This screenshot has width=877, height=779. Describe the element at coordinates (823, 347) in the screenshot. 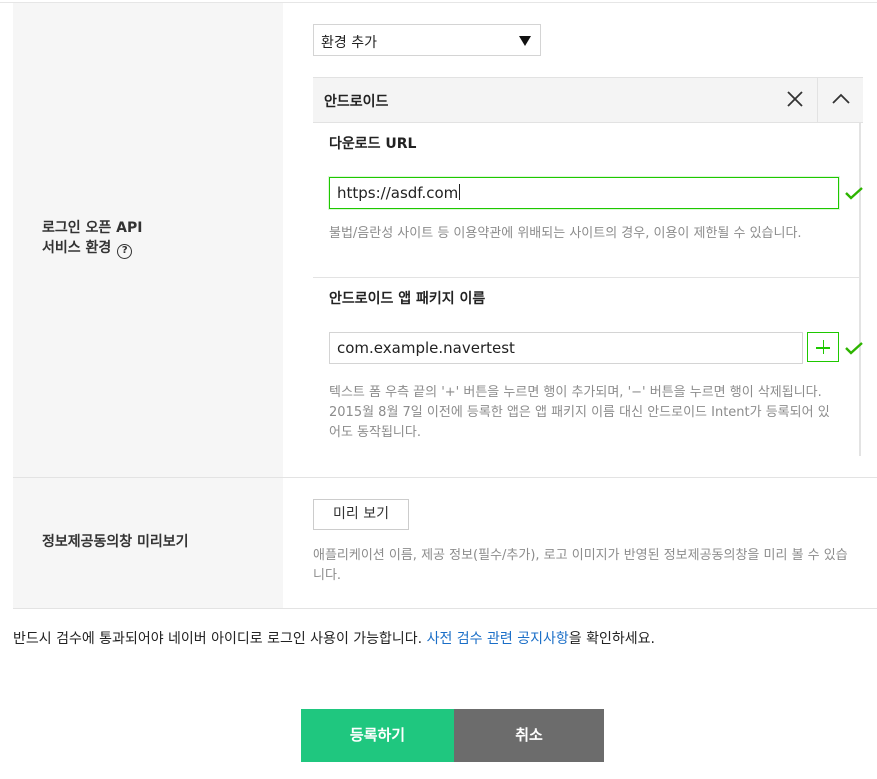

I see `add-row-button` at that location.